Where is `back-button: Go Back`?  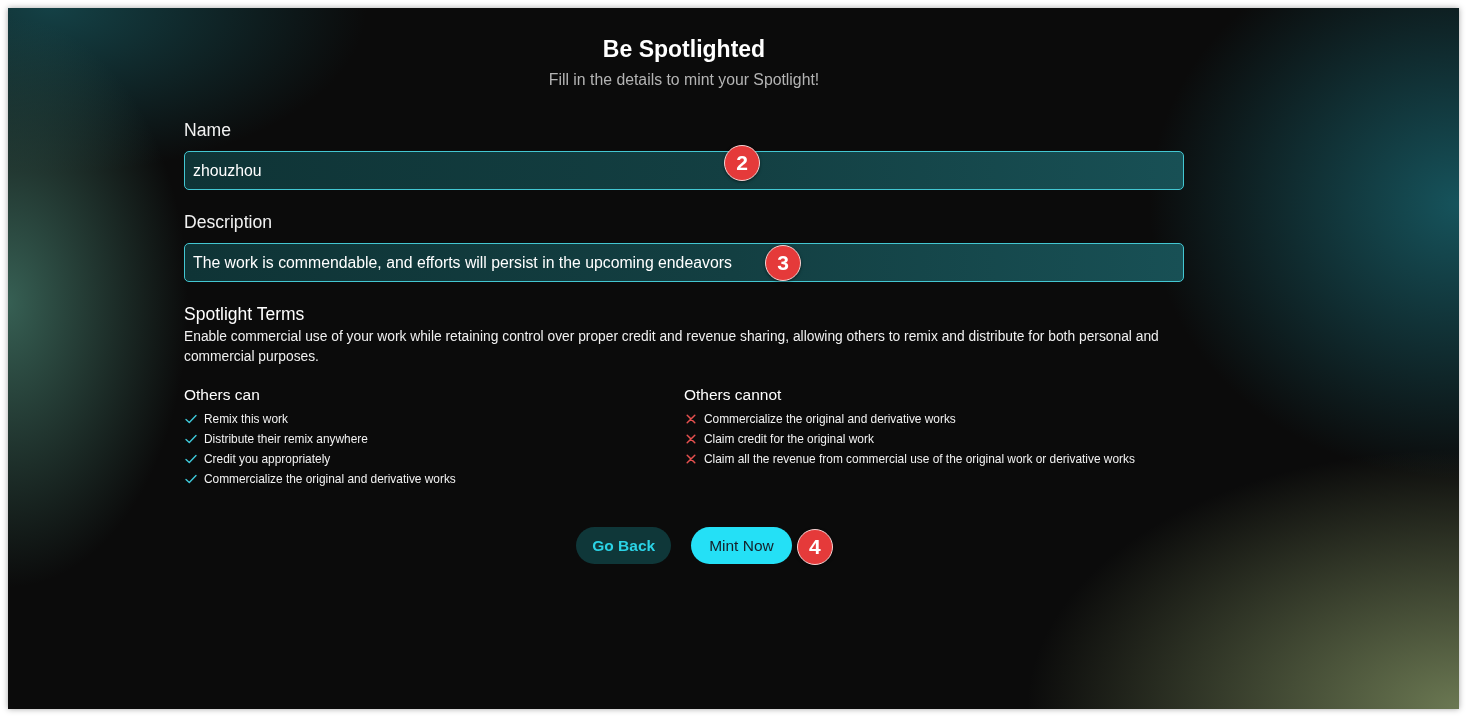
back-button: Go Back is located at coordinates (624, 545).